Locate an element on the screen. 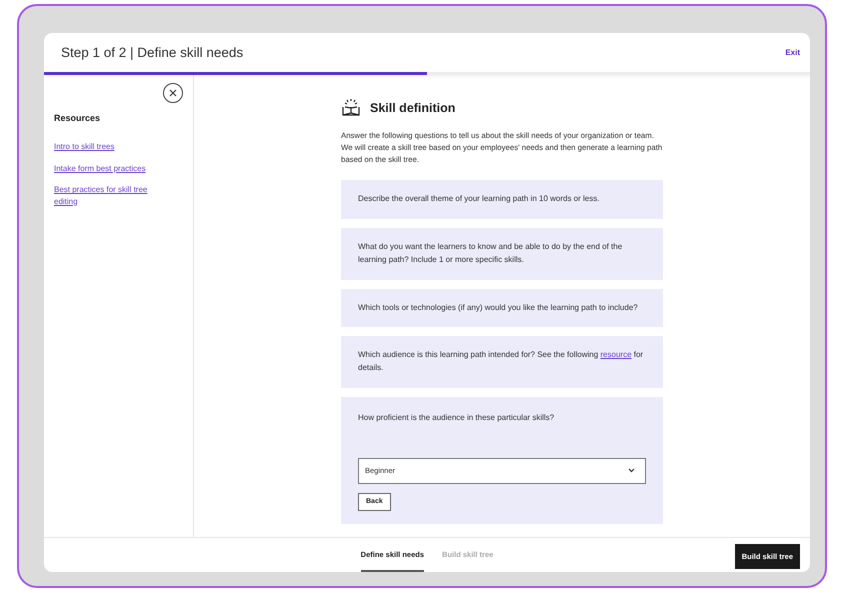 This screenshot has height=606, width=848. resource-link: Intro to skill trees is located at coordinates (113, 147).